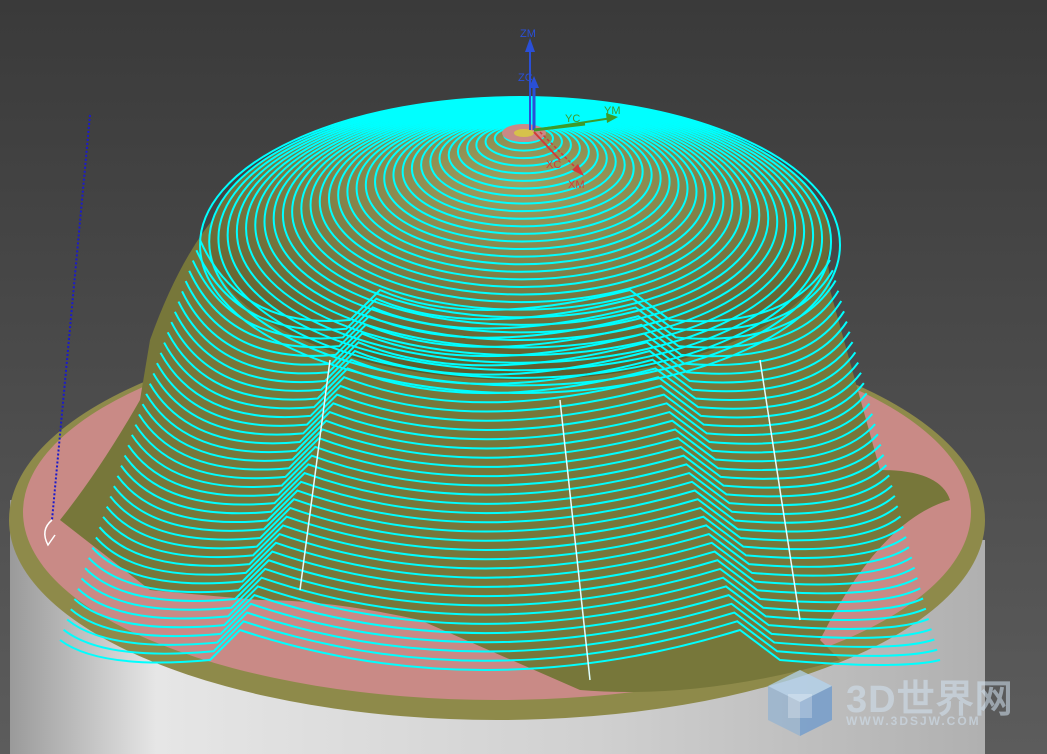 The width and height of the screenshot is (1047, 754). What do you see at coordinates (612, 111) in the screenshot?
I see `ym-label: YM` at bounding box center [612, 111].